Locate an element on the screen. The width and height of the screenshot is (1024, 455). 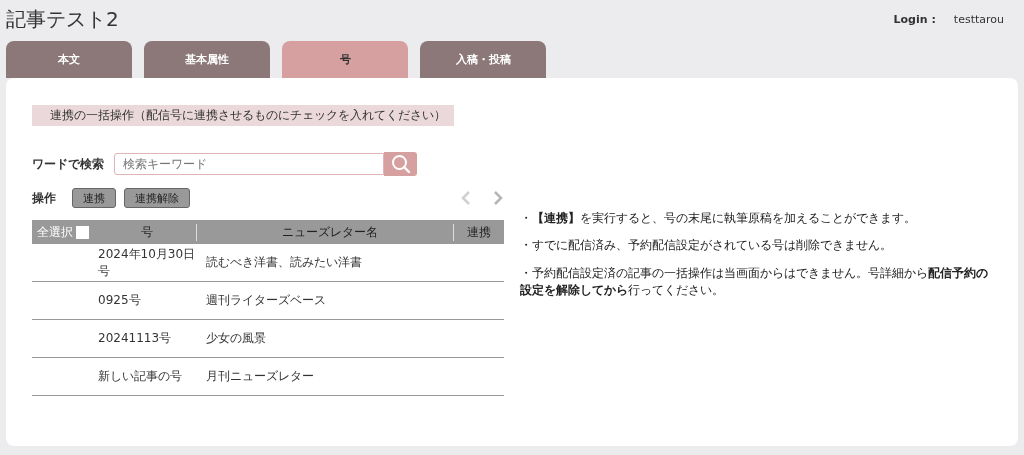
note-text: ・すでに配信済み、予約配信設定がされている号は削除できません。 is located at coordinates (706, 246).